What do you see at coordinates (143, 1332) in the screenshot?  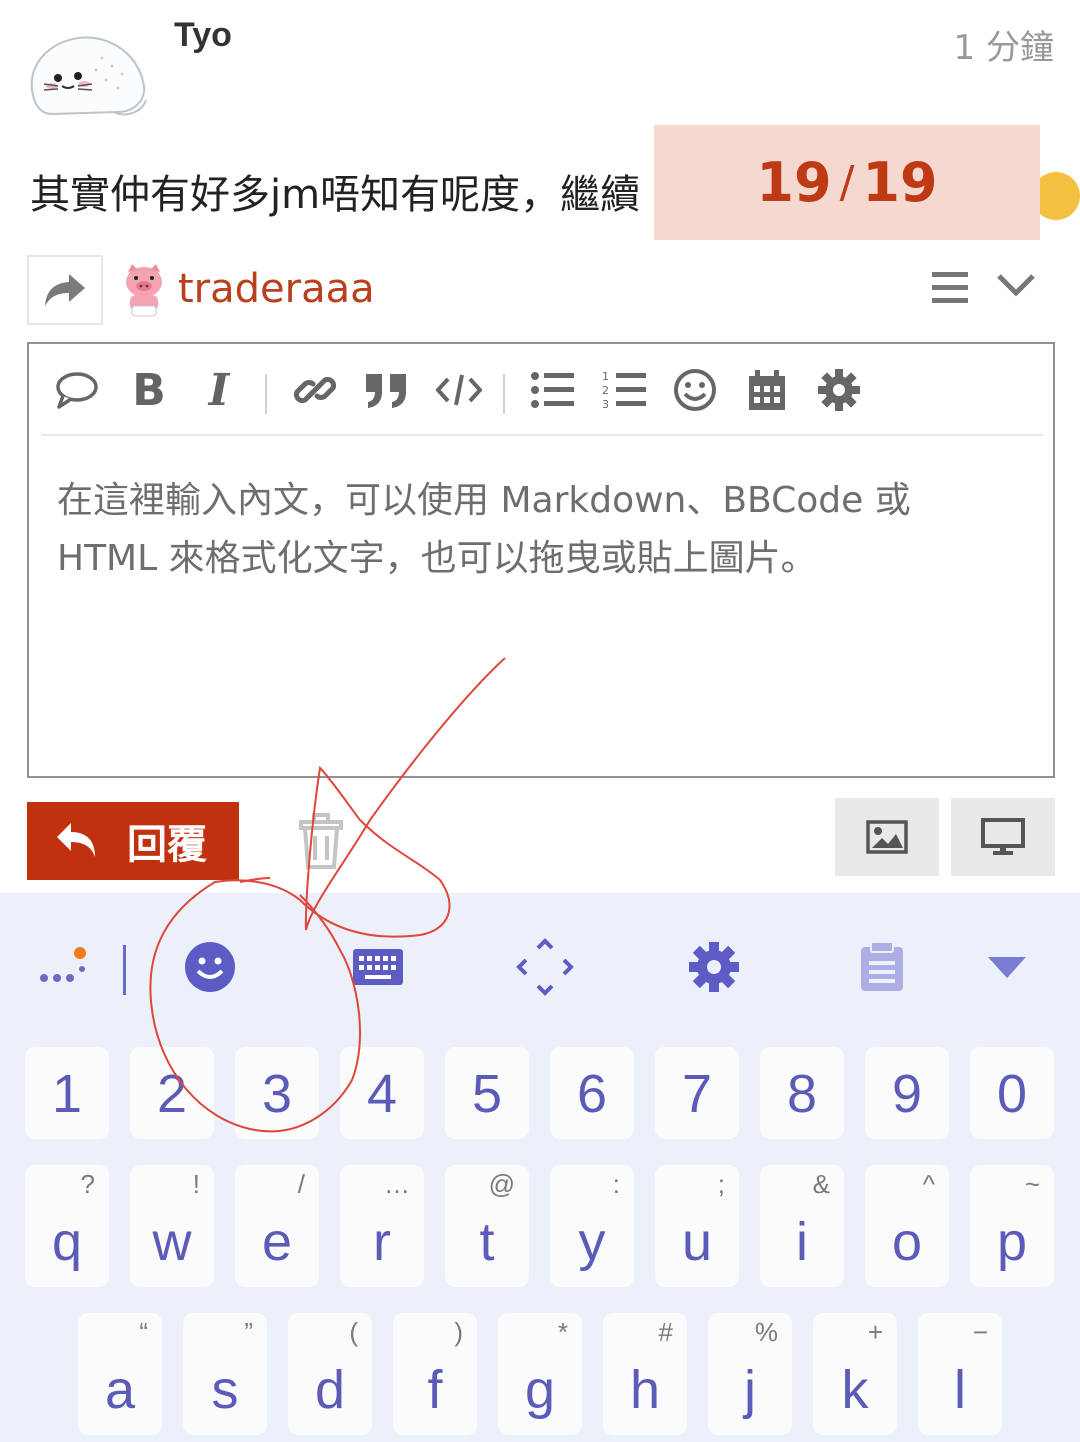 I see `key-hint: “` at bounding box center [143, 1332].